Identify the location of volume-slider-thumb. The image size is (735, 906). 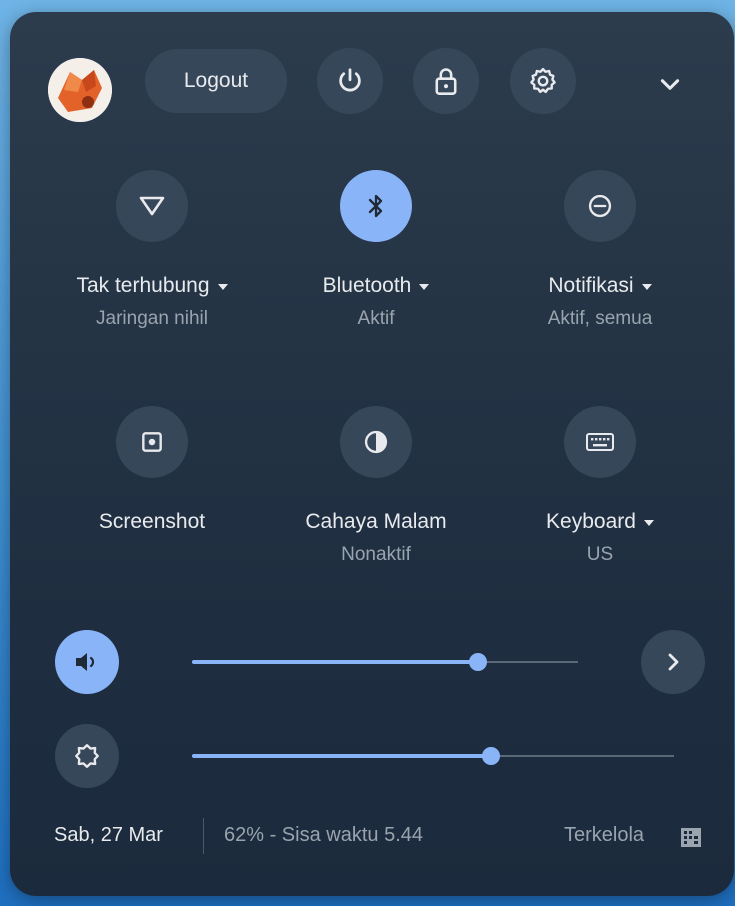
(478, 662).